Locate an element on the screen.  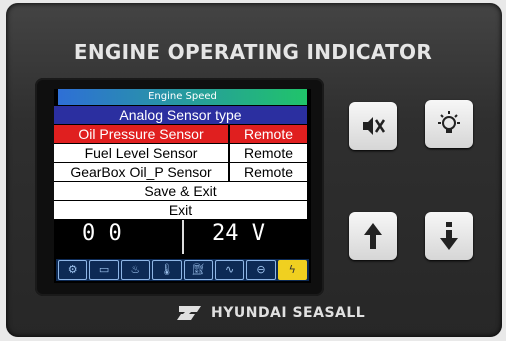
battery-icon: ▭ is located at coordinates (104, 270).